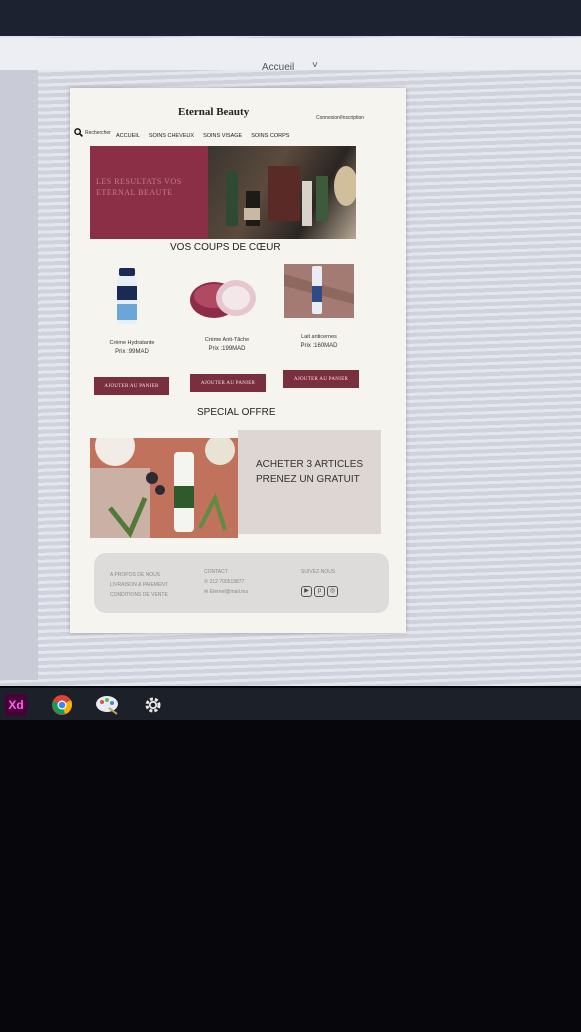 This screenshot has width=581, height=1032. I want to click on login-link: Connexion/Inscription, so click(340, 118).